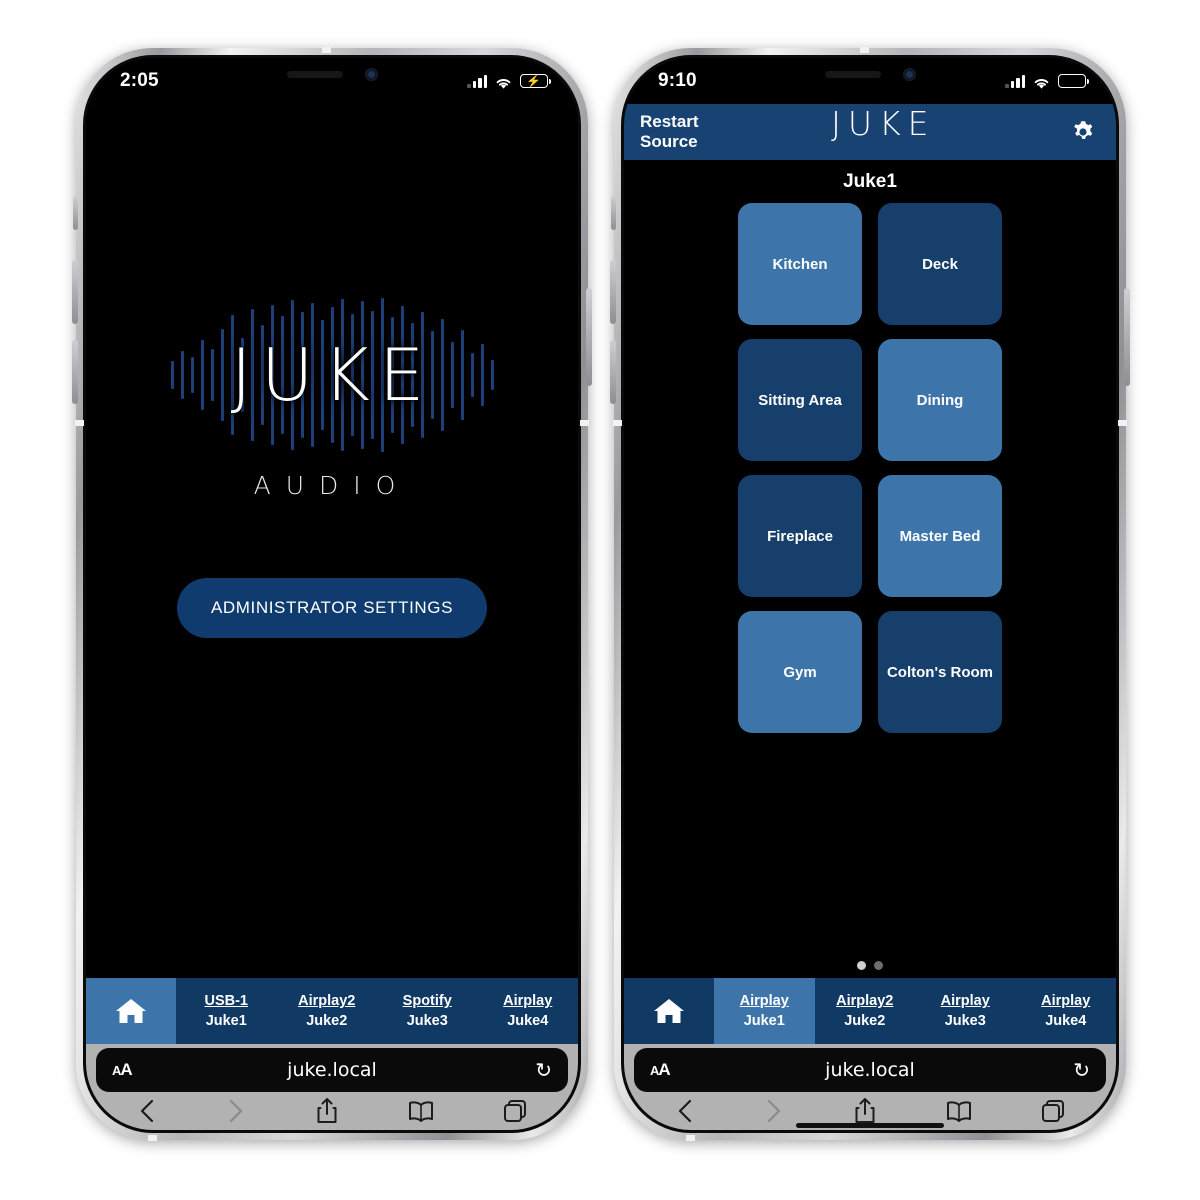 The image size is (1200, 1200). What do you see at coordinates (870, 966) in the screenshot?
I see `page-dots` at bounding box center [870, 966].